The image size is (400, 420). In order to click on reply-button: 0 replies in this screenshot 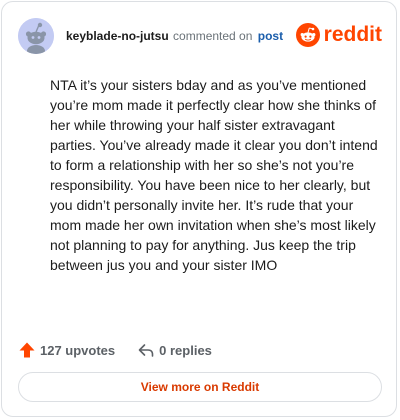, I will do `click(174, 350)`.